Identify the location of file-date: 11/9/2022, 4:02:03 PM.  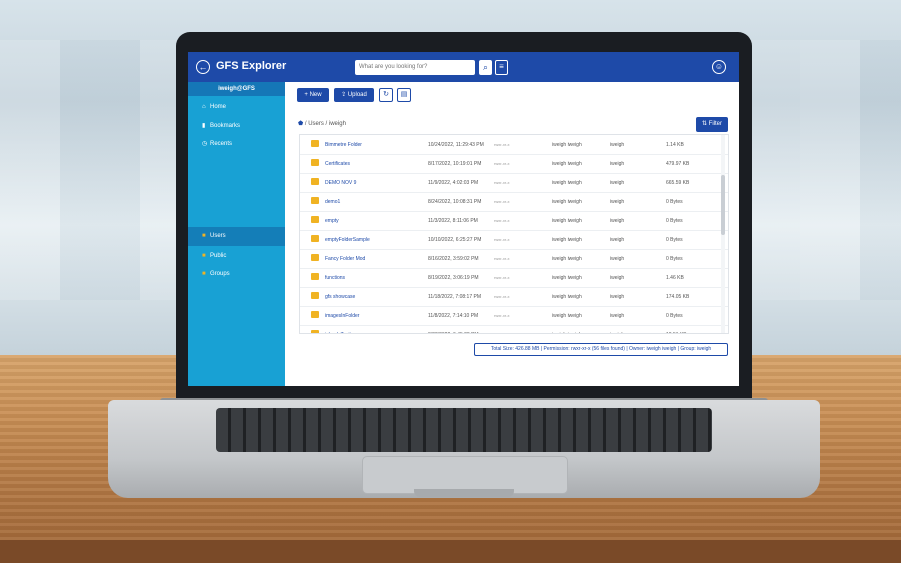
(453, 183).